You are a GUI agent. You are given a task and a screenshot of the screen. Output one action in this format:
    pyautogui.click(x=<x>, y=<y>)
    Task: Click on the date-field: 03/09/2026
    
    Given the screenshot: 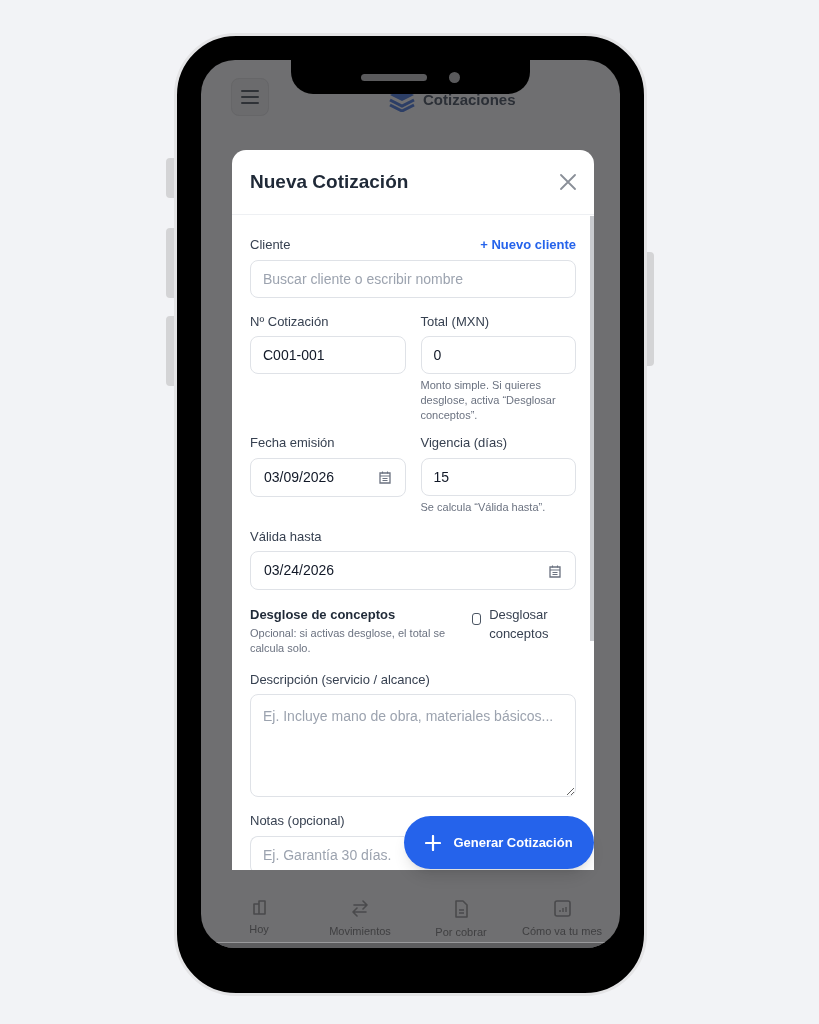 What is the action you would take?
    pyautogui.click(x=328, y=477)
    